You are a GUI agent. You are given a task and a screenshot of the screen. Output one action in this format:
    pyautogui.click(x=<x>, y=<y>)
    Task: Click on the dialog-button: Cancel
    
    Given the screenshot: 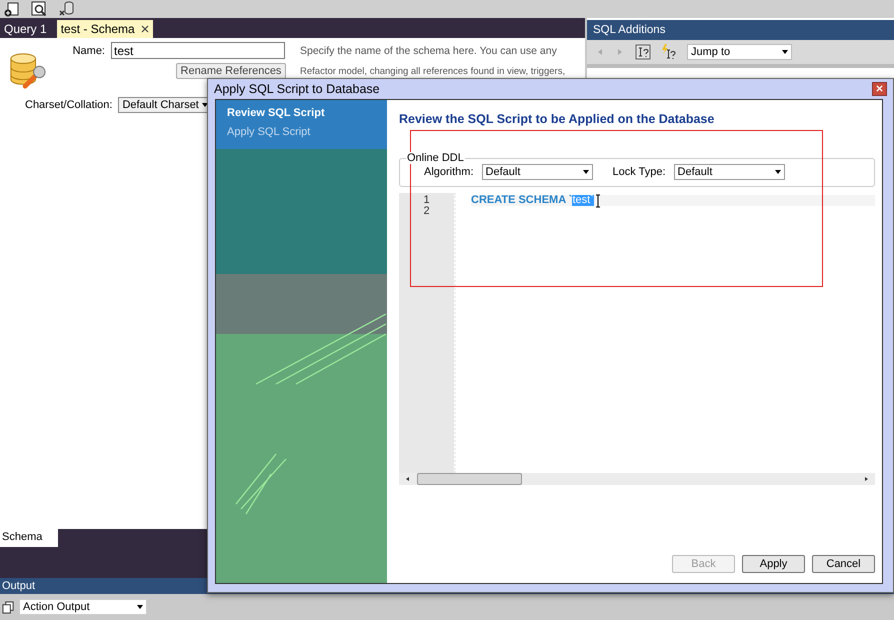 What is the action you would take?
    pyautogui.click(x=843, y=564)
    